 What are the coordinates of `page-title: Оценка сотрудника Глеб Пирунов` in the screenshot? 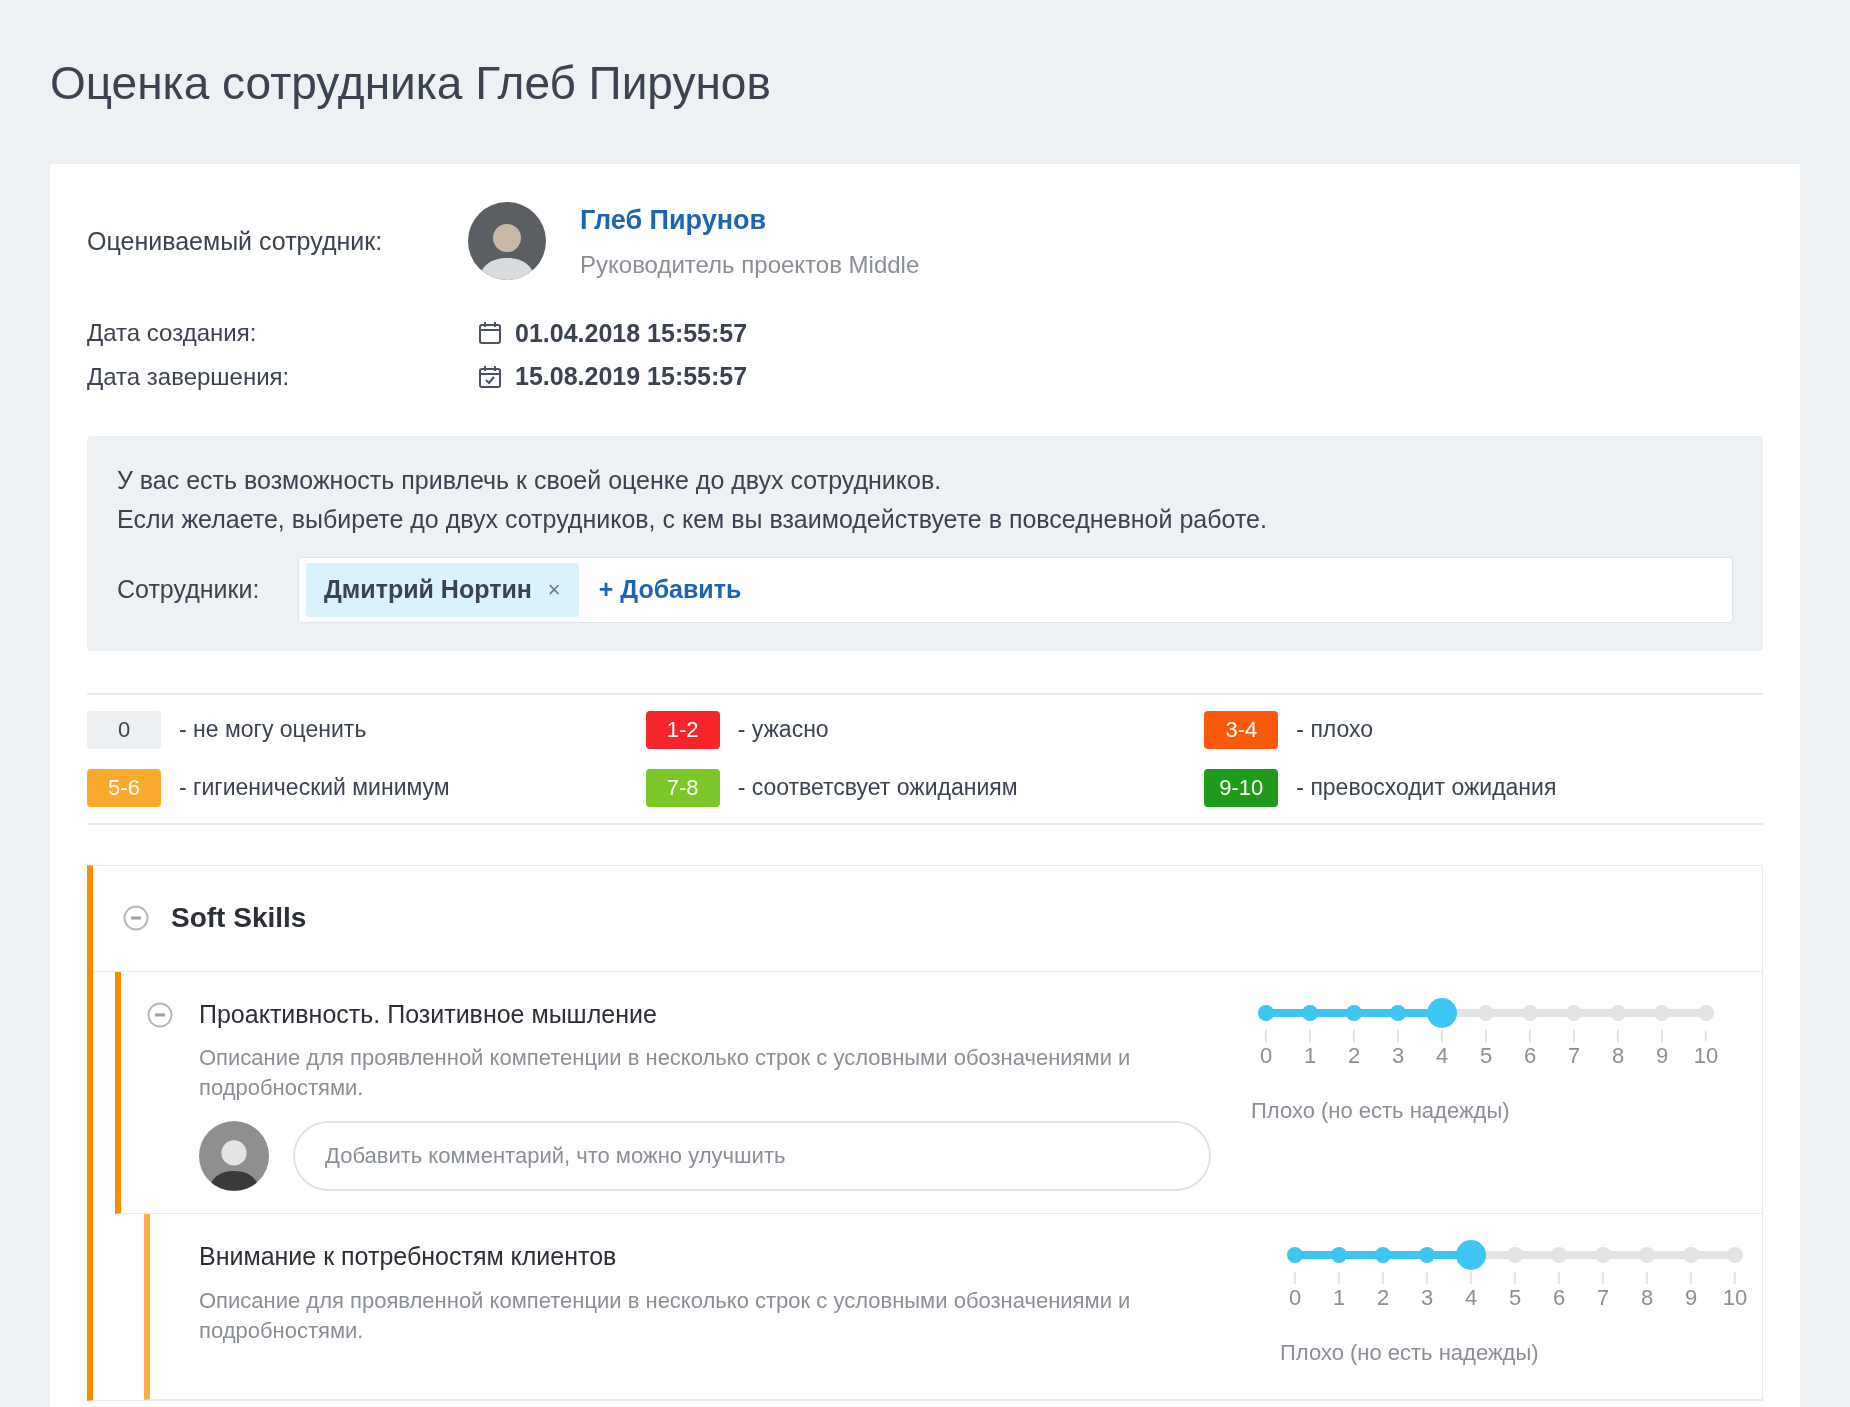 It's located at (410, 83).